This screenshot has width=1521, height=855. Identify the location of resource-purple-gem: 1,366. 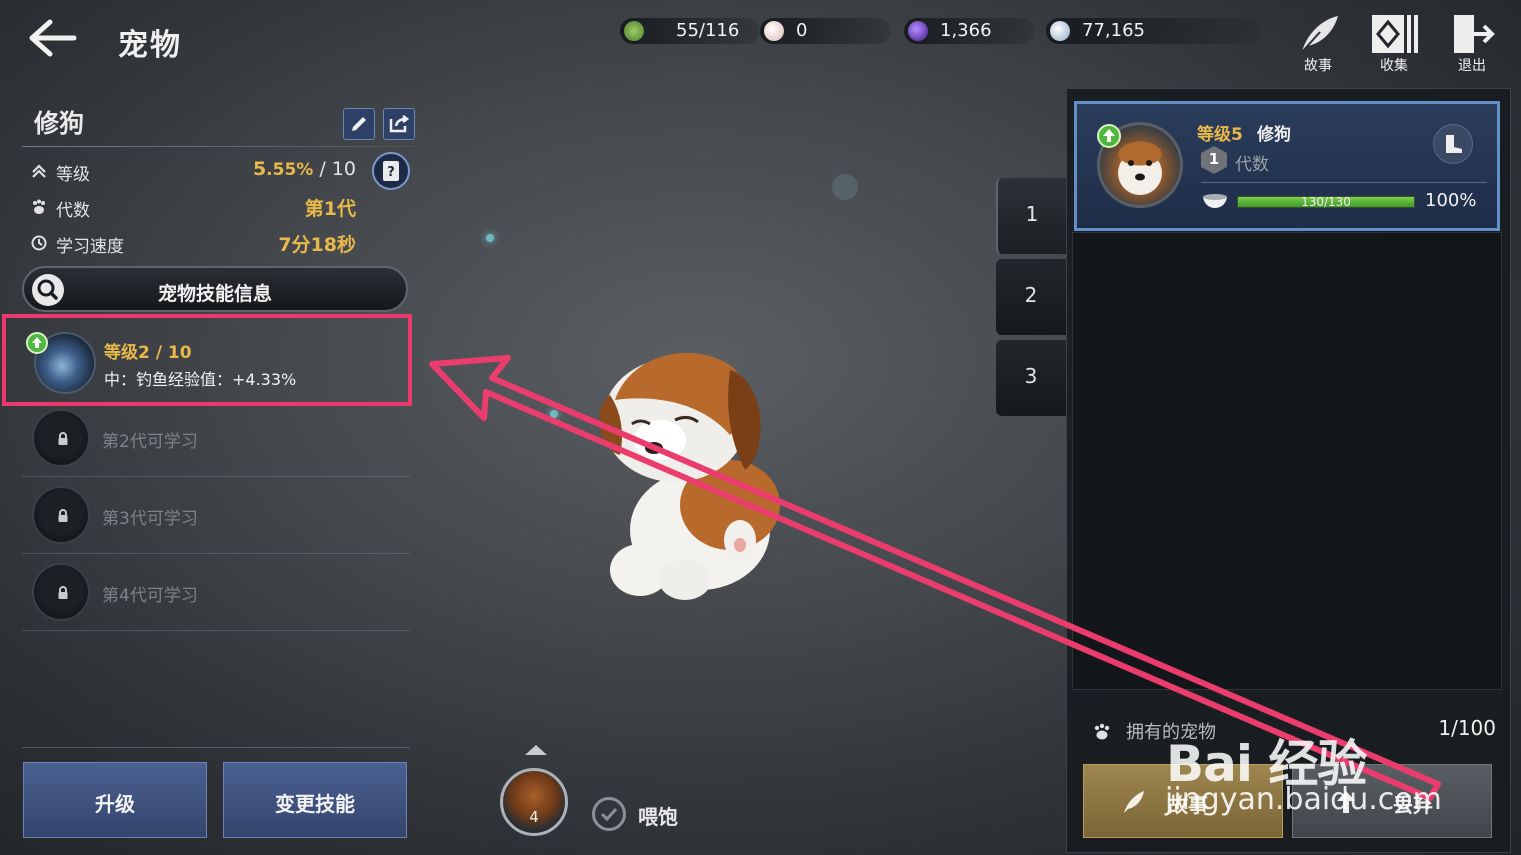
(969, 31).